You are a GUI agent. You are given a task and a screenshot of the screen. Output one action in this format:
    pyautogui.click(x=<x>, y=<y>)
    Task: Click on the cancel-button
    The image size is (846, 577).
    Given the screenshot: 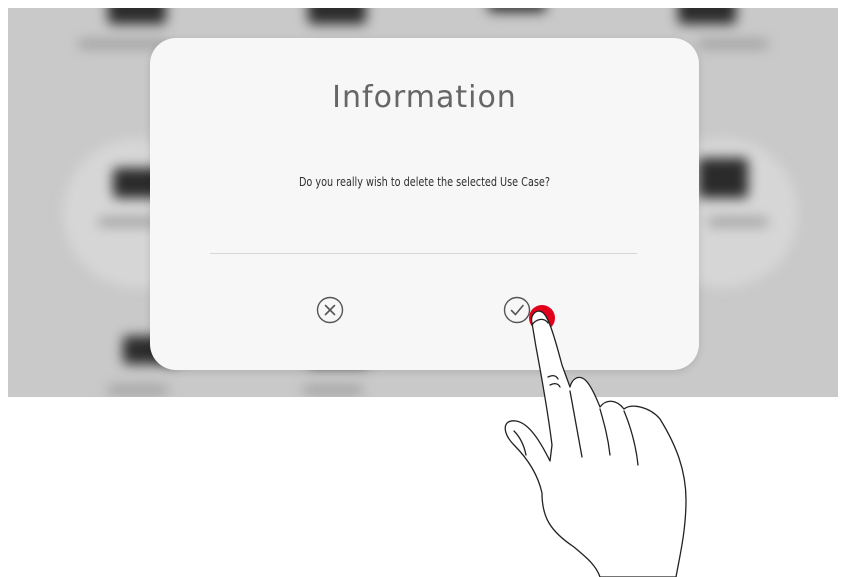 What is the action you would take?
    pyautogui.click(x=330, y=310)
    